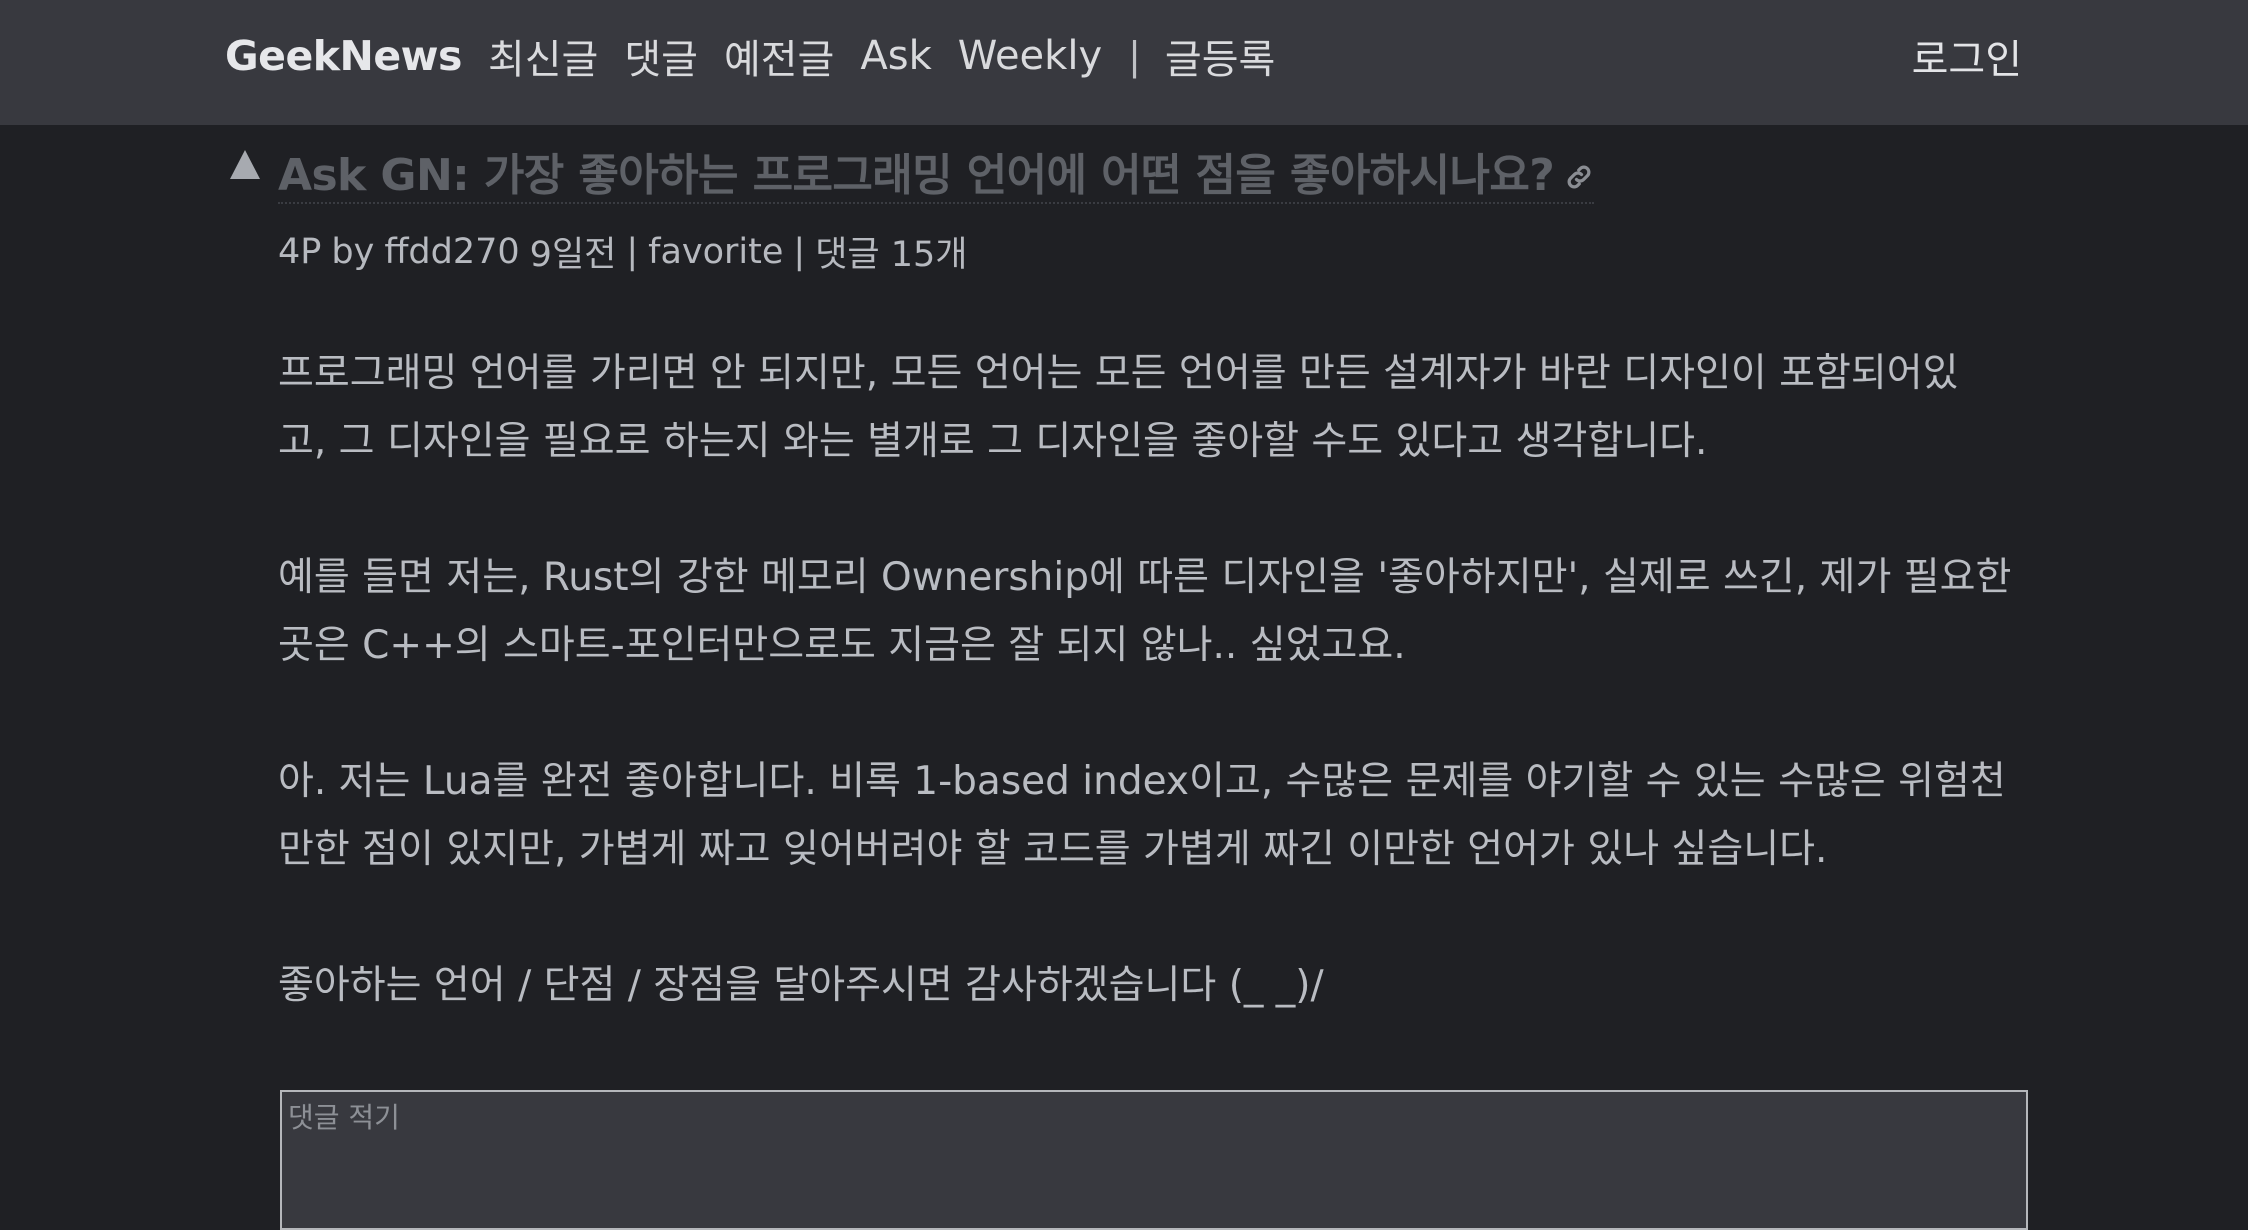  What do you see at coordinates (451, 252) in the screenshot?
I see `post-author-link: ffdd270` at bounding box center [451, 252].